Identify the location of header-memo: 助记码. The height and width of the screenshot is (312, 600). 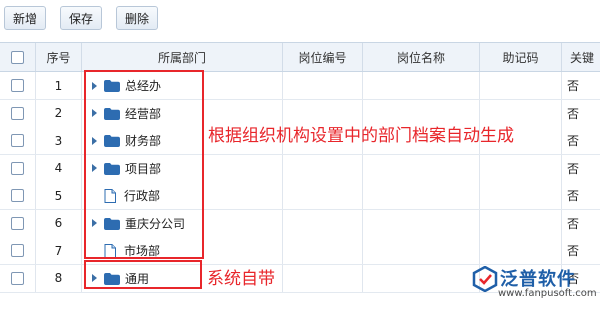
(521, 57).